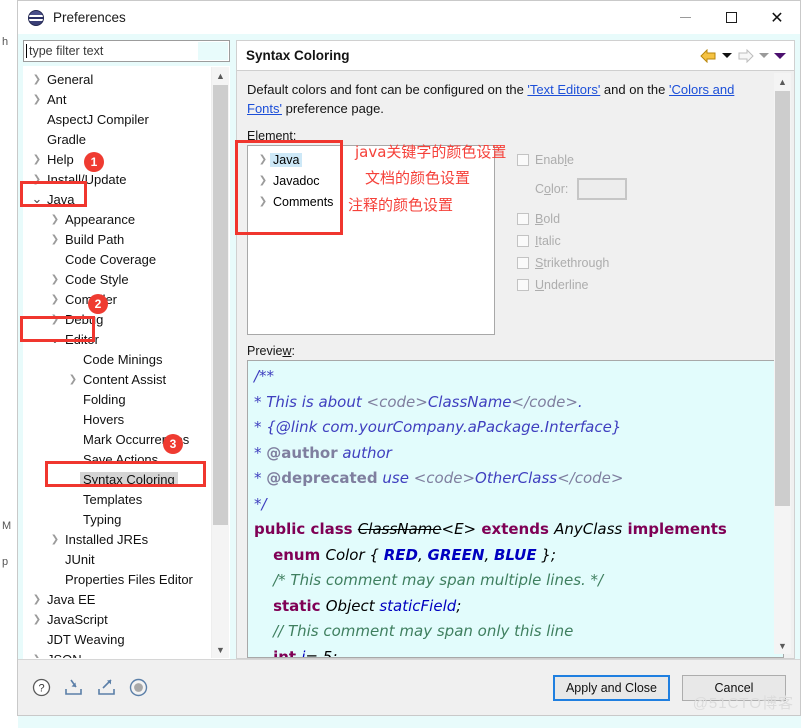 Image resolution: width=801 pixels, height=728 pixels. What do you see at coordinates (572, 160) in the screenshot?
I see `enable-checkbox: Enable` at bounding box center [572, 160].